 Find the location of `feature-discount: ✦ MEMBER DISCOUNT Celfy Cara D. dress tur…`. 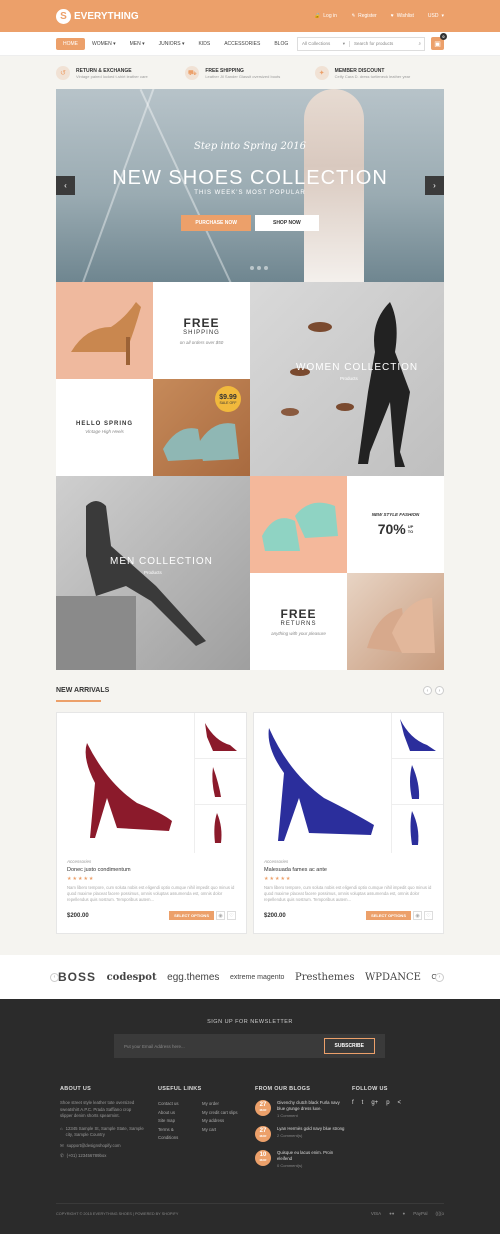

feature-discount: ✦ MEMBER DISCOUNT Celfy Cara D. dress tur… is located at coordinates (379, 73).